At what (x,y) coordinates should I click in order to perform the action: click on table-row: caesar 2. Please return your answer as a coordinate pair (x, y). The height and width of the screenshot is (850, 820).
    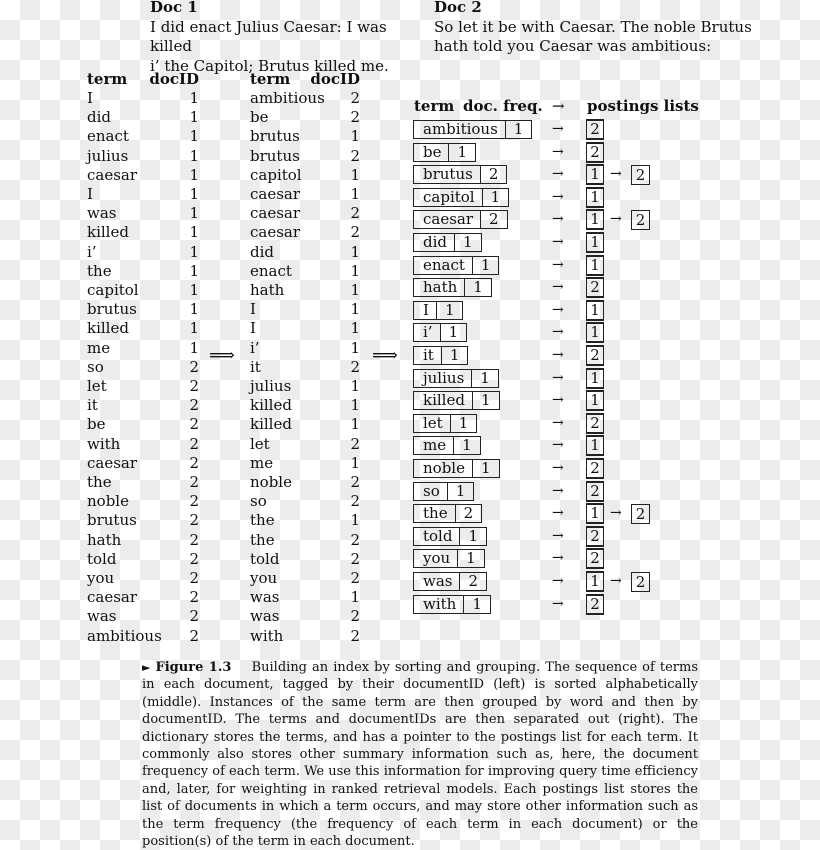
    Looking at the image, I should click on (143, 597).